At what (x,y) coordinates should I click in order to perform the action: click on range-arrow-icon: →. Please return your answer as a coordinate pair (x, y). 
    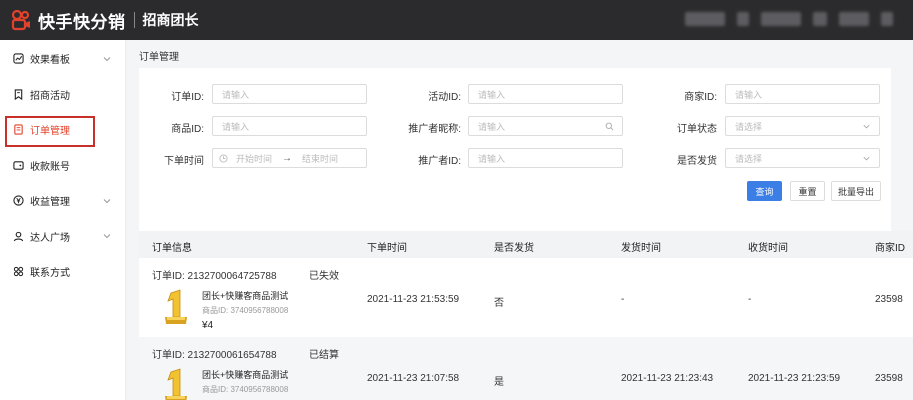
    Looking at the image, I should click on (287, 158).